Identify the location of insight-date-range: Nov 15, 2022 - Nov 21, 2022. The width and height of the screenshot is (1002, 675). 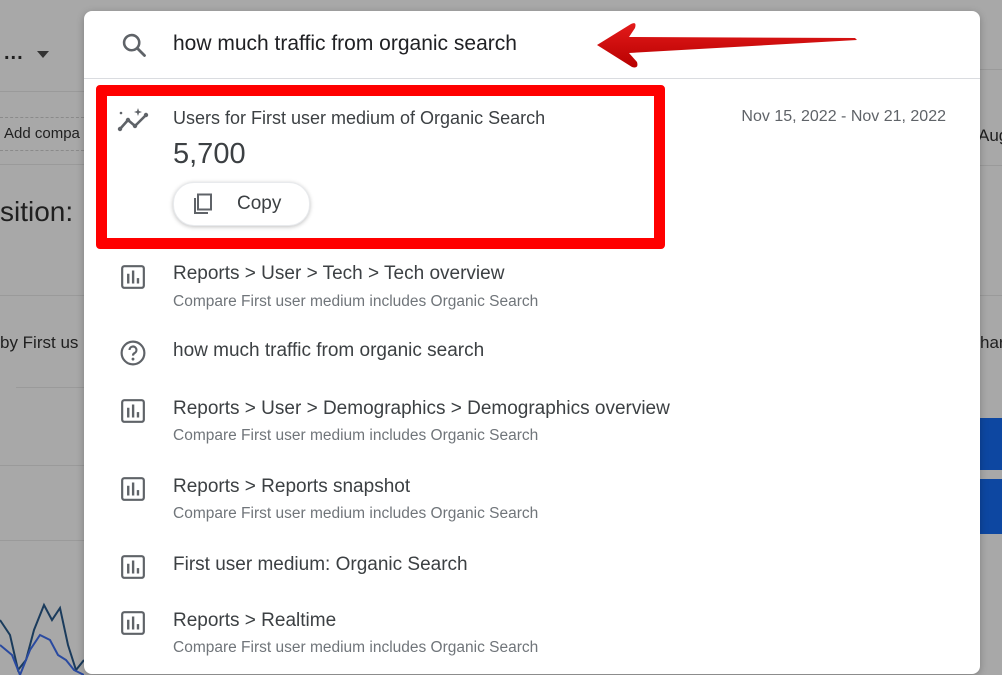
(843, 116).